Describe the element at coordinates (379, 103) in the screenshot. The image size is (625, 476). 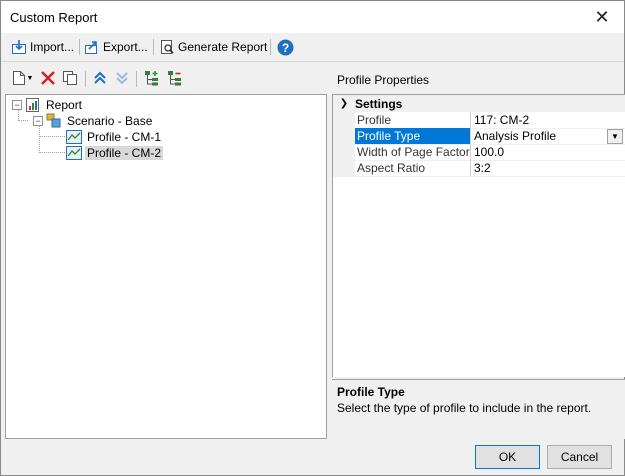
I see `category-label: Settings` at that location.